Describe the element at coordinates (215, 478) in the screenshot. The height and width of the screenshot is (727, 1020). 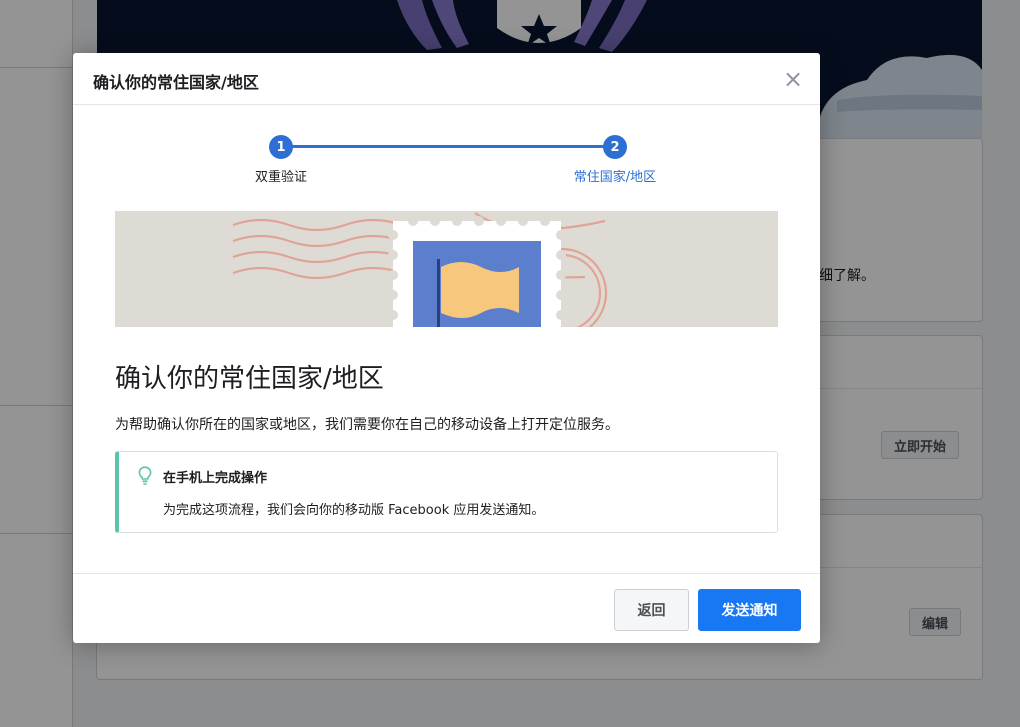
I see `tip-title: 在手机上完成操作` at that location.